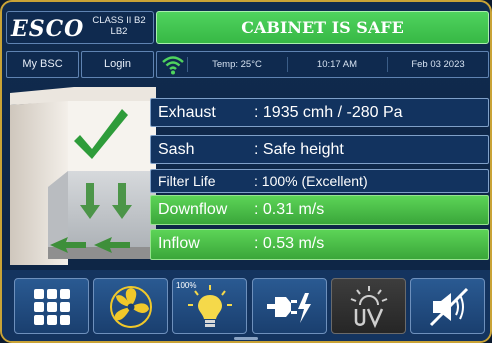  What do you see at coordinates (337, 64) in the screenshot?
I see `time-readout: 10:17 AM` at bounding box center [337, 64].